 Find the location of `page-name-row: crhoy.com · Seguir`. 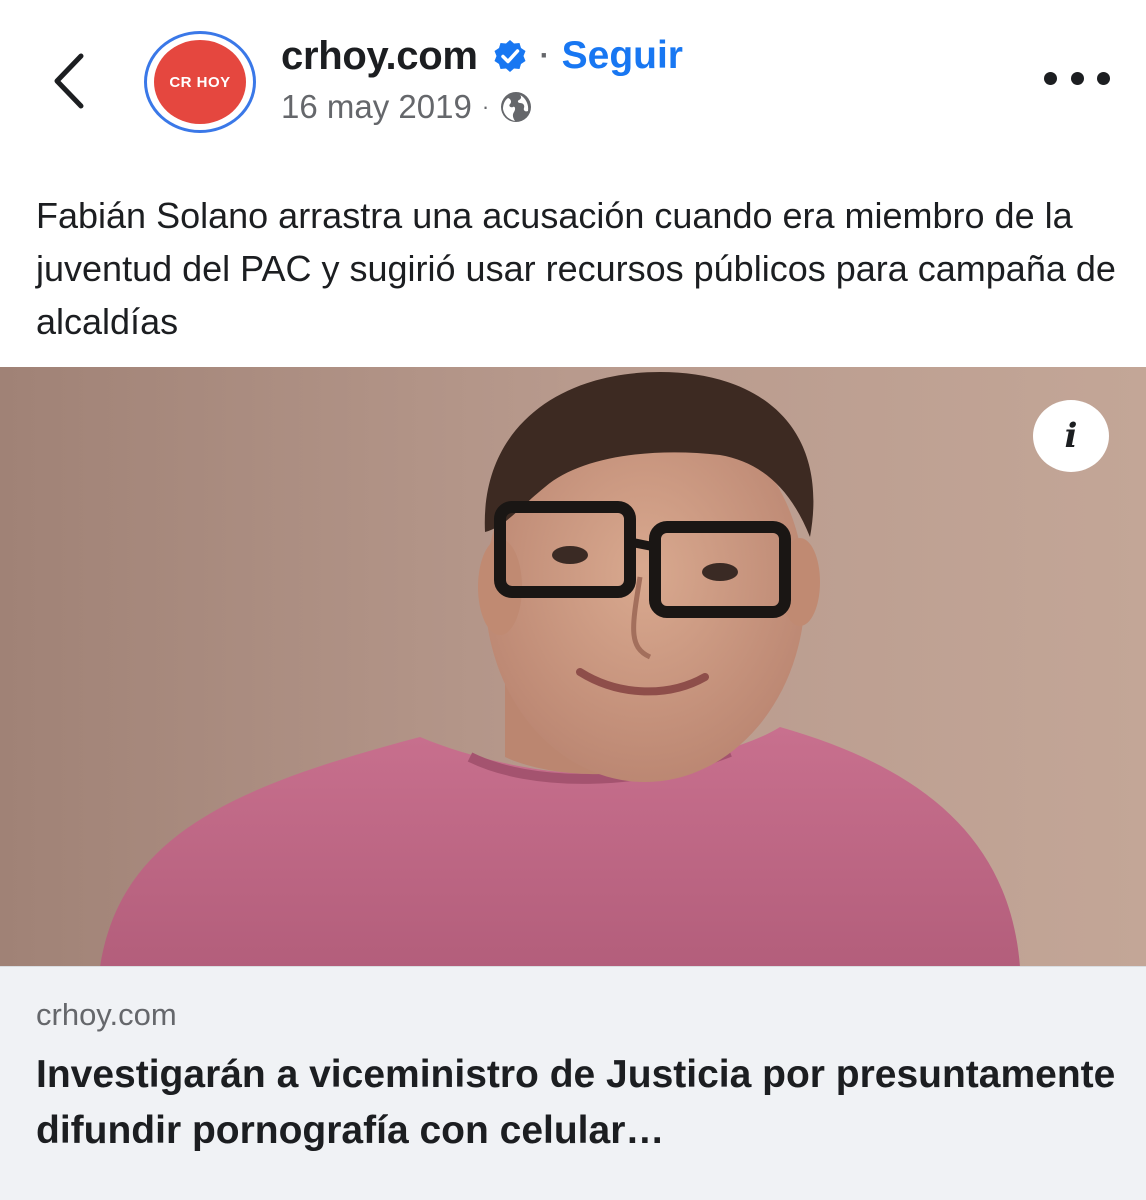

page-name-row: crhoy.com · Seguir is located at coordinates (482, 56).